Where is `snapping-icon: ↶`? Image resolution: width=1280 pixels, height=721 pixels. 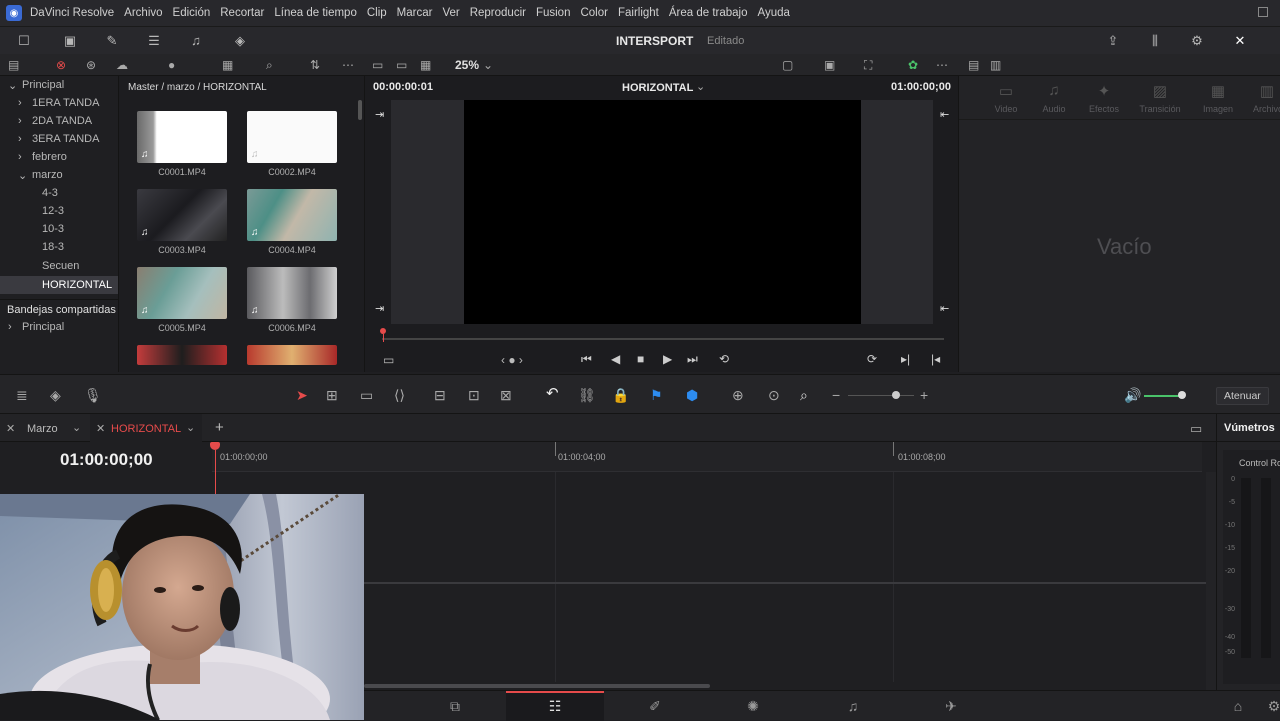
snapping-icon: ↶ is located at coordinates (552, 393).